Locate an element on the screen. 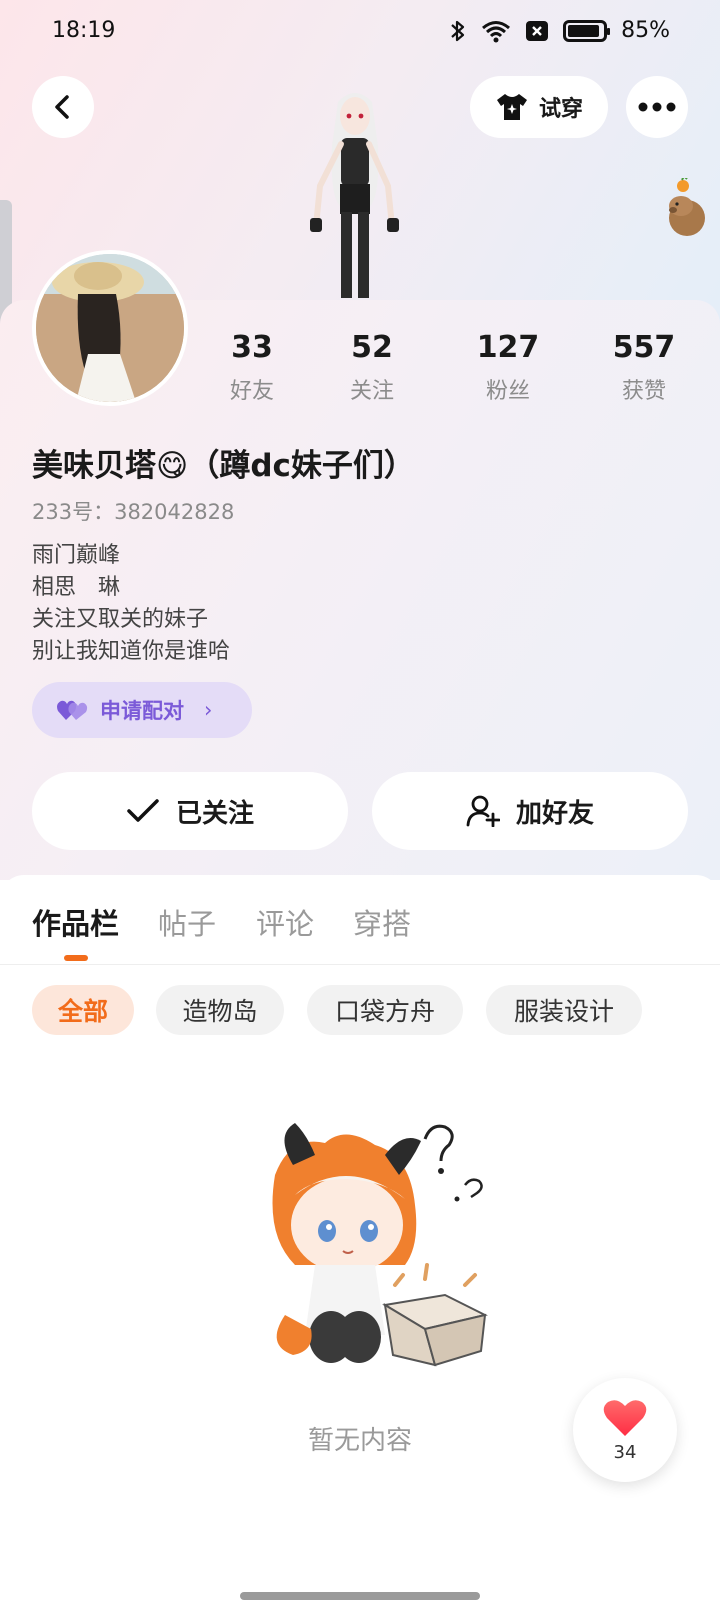  like-button: 34 is located at coordinates (625, 1430).